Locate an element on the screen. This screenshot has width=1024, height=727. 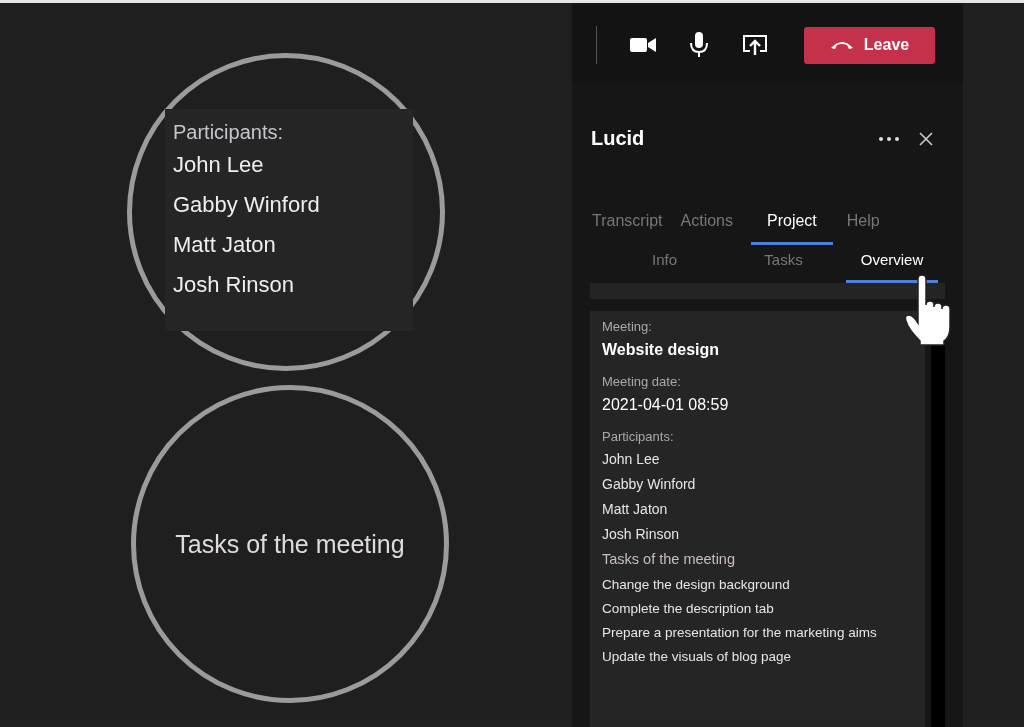
meeting-name: Website design is located at coordinates (661, 350).